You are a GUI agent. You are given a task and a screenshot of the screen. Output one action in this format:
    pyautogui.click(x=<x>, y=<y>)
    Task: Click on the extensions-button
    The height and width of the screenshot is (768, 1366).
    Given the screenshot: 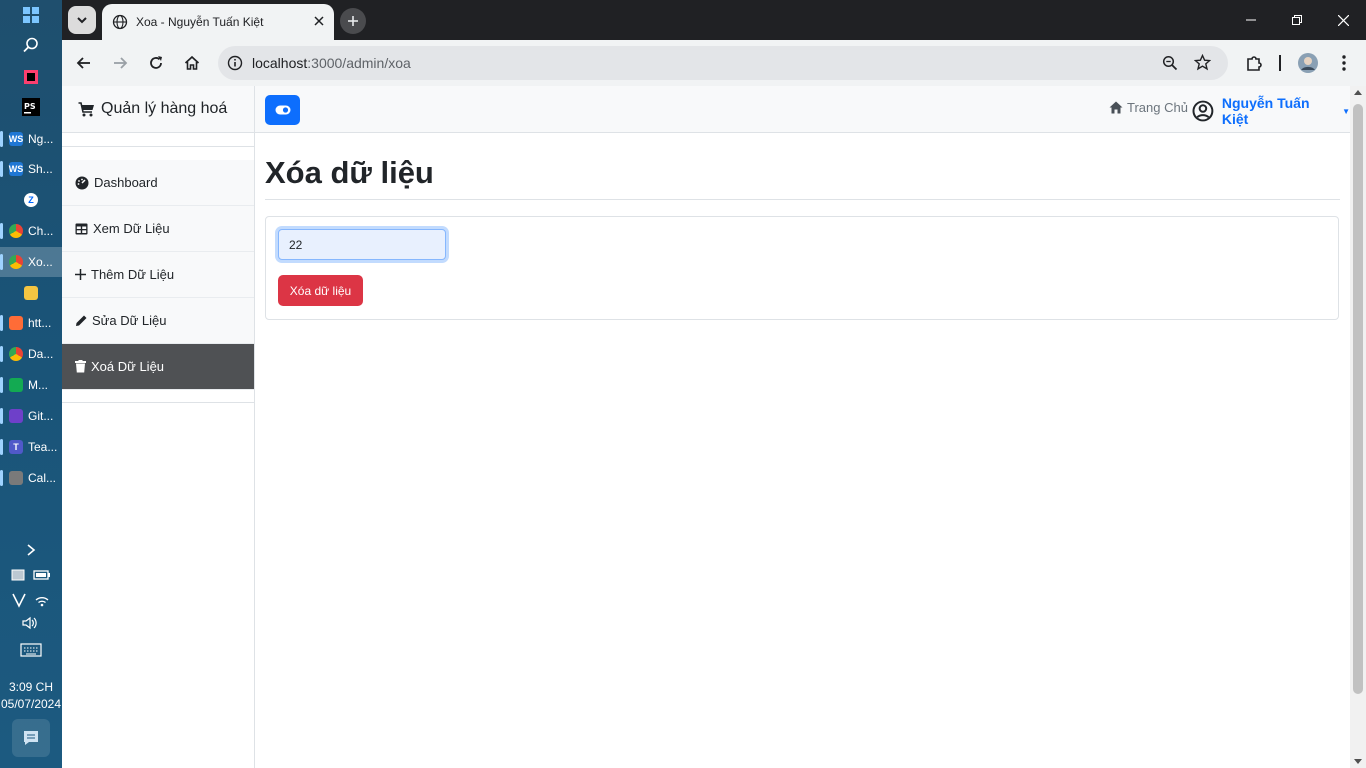 What is the action you would take?
    pyautogui.click(x=1254, y=63)
    